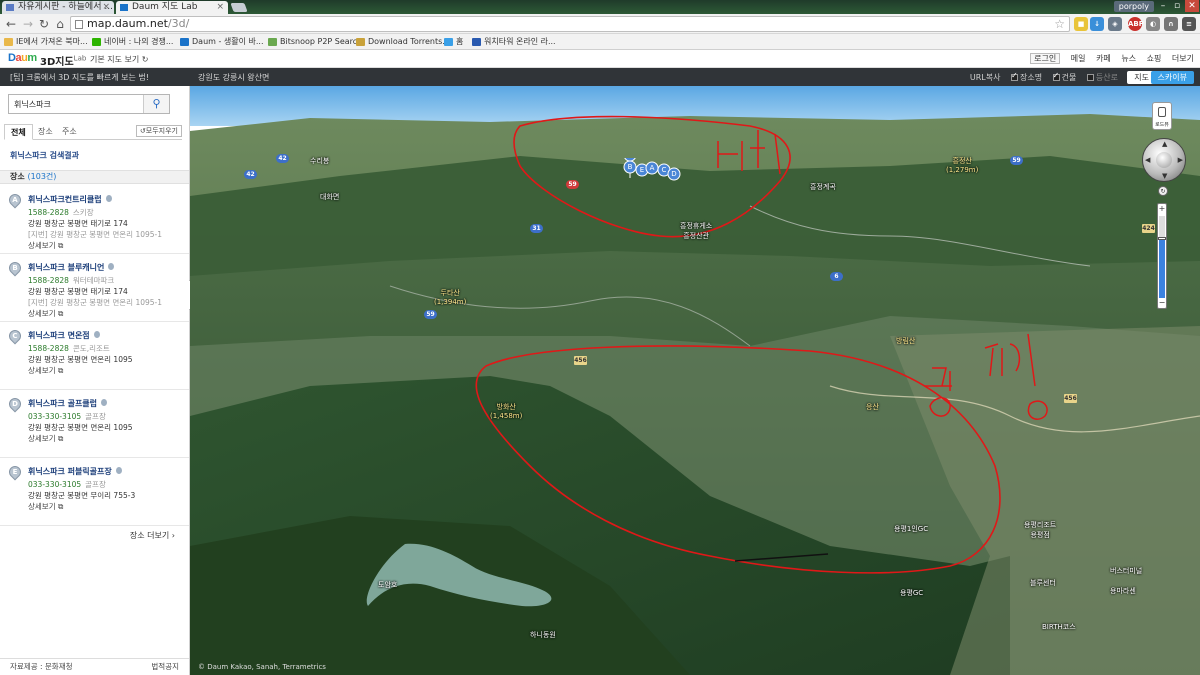 The width and height of the screenshot is (1200, 675). Describe the element at coordinates (962, 165) in the screenshot. I see `mountain-label: 흥정산 (1,279m)` at that location.